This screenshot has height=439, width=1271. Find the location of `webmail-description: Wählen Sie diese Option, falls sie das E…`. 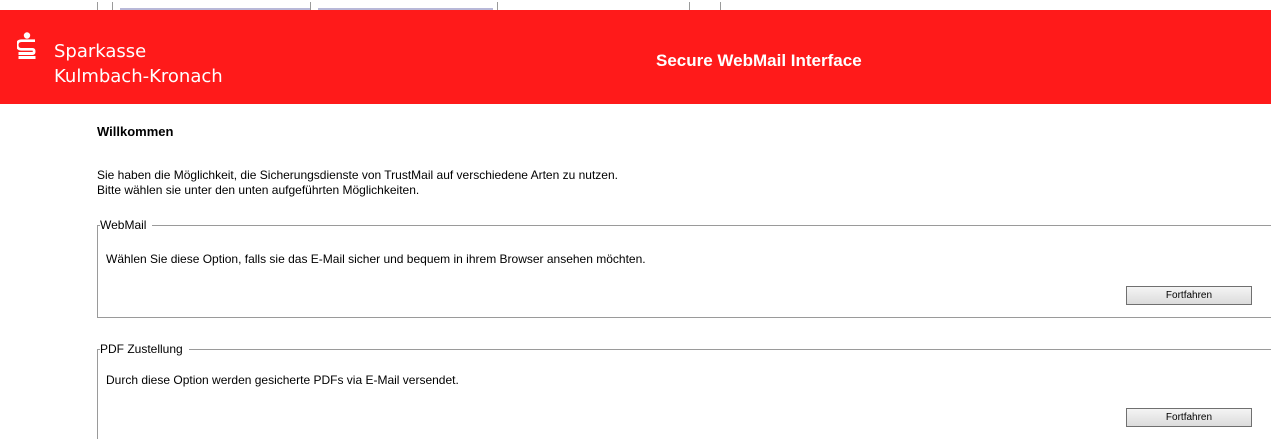

webmail-description: Wählen Sie diese Option, falls sie das E… is located at coordinates (376, 259).